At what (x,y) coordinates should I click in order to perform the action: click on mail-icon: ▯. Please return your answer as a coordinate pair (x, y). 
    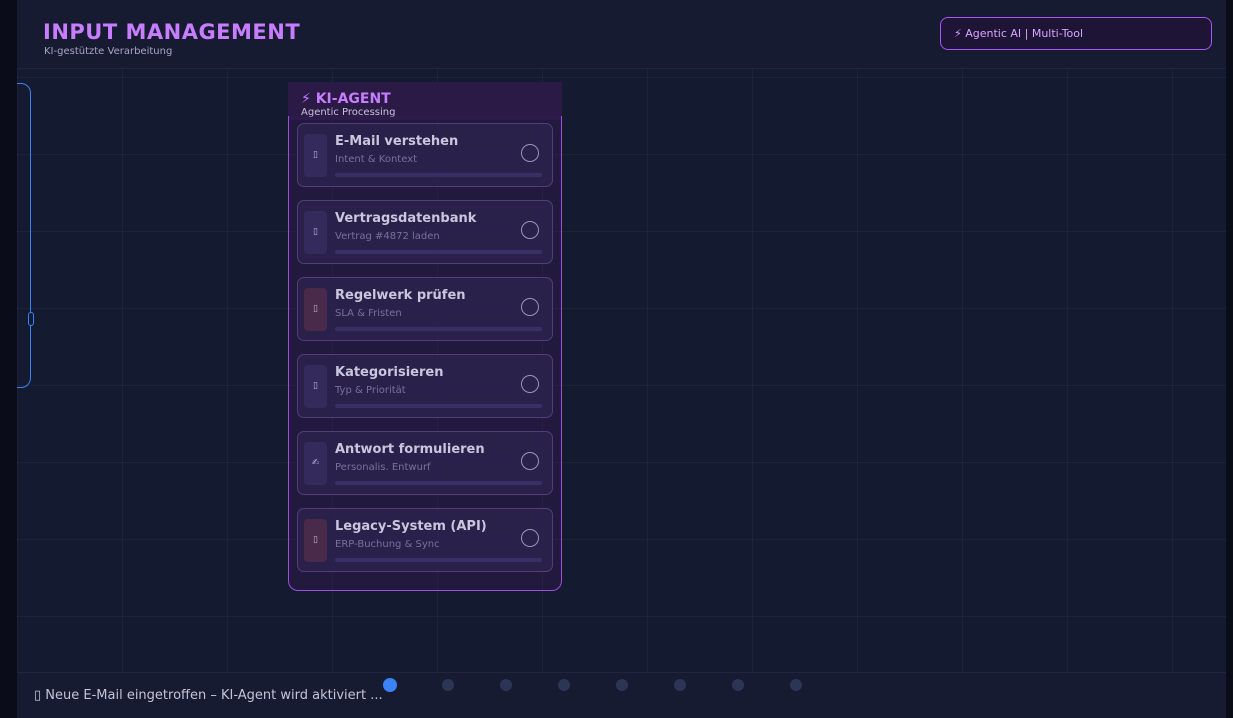
    Looking at the image, I should click on (315, 155).